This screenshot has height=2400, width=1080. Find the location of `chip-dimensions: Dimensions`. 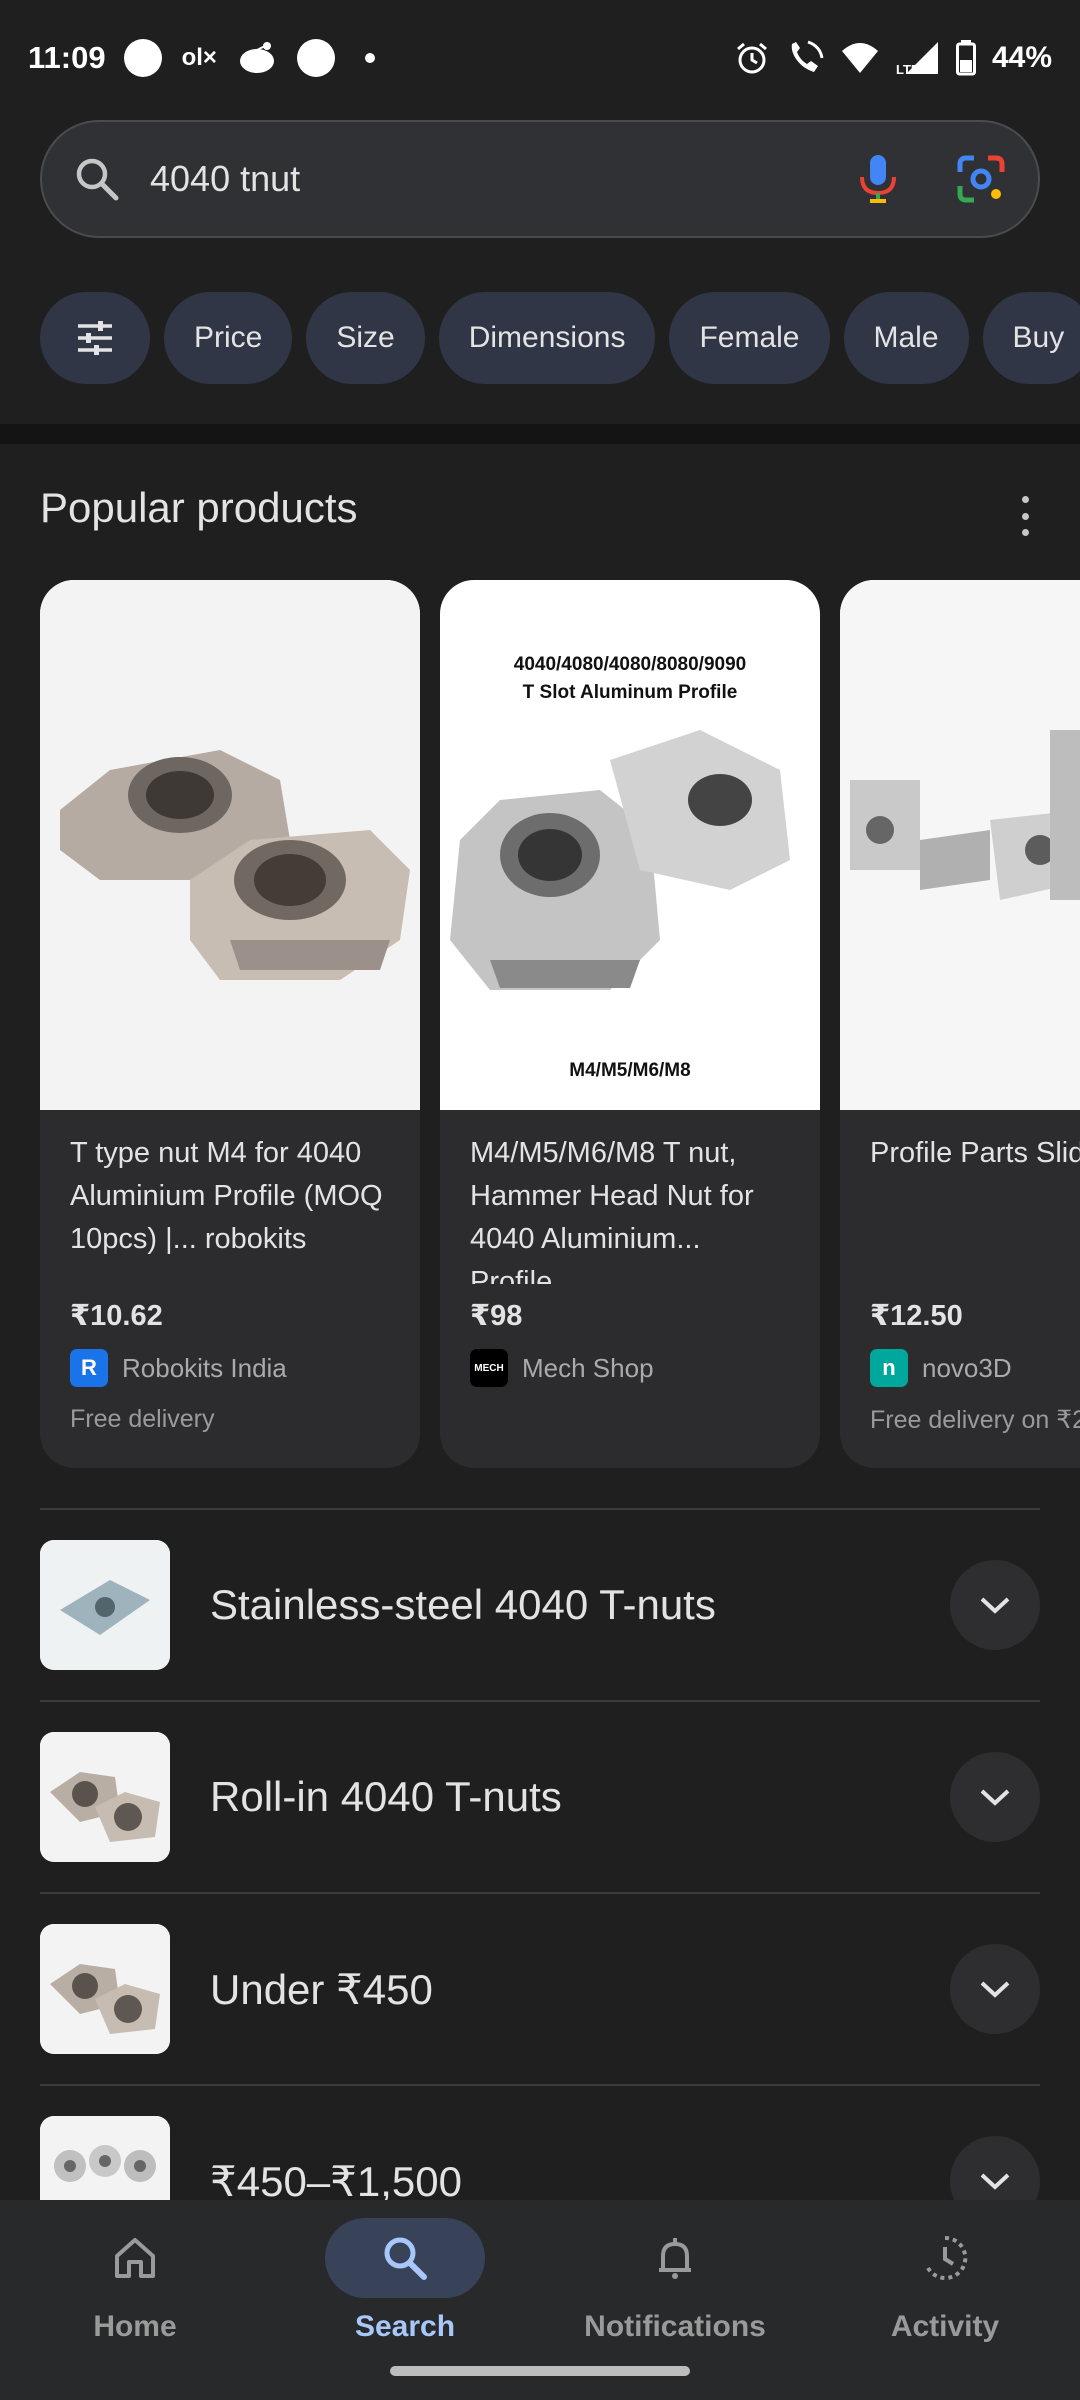

chip-dimensions: Dimensions is located at coordinates (547, 338).